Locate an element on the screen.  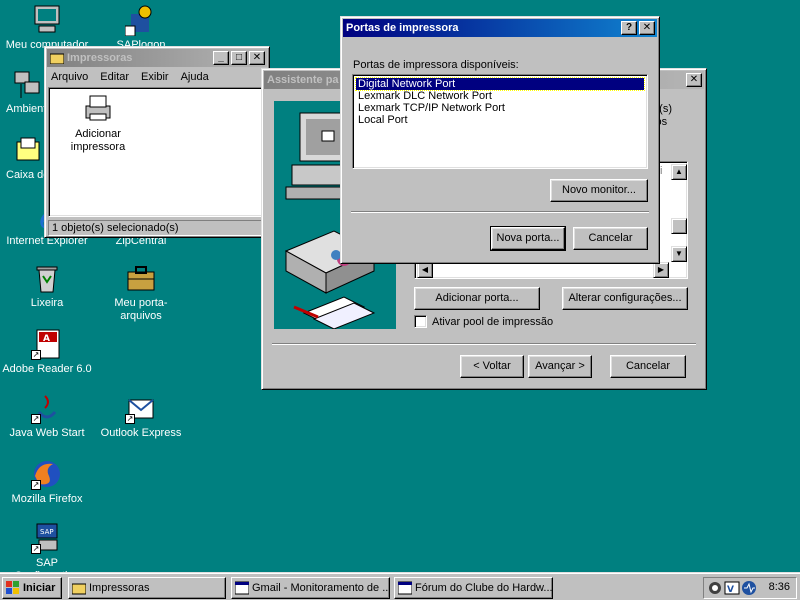
add-printer-label-1: Adicionar is located at coordinates (98, 134).